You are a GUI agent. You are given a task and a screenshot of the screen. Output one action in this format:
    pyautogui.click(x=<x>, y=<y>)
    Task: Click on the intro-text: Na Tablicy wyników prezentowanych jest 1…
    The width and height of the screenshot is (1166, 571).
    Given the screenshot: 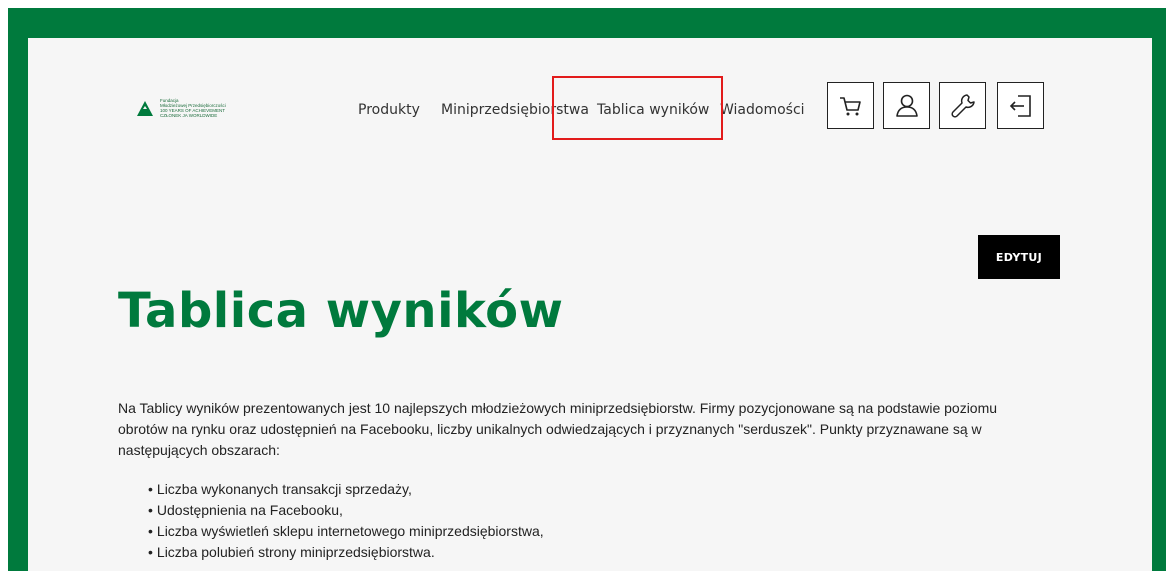 What is the action you would take?
    pyautogui.click(x=558, y=429)
    